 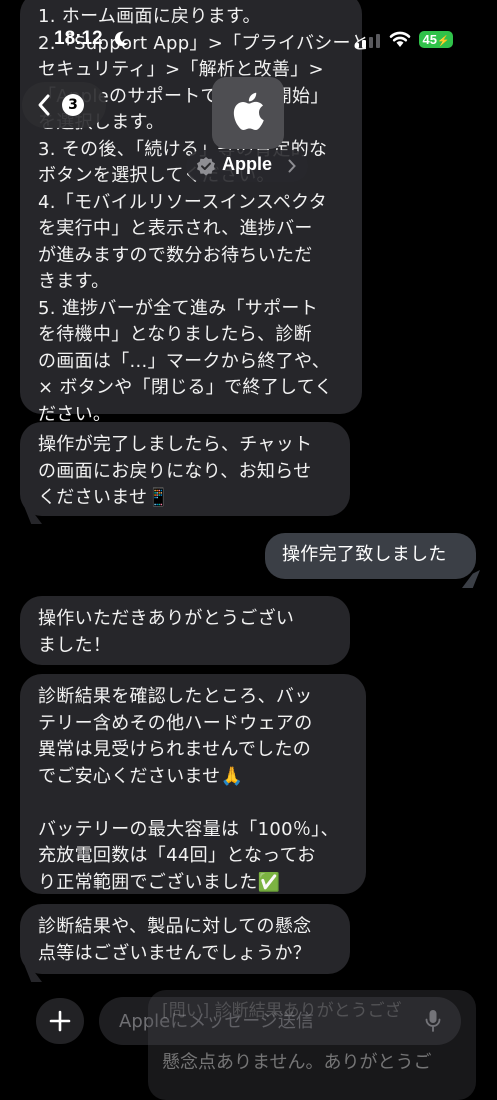 I want to click on message-line: 操作いただきありがとうござい, so click(x=166, y=618).